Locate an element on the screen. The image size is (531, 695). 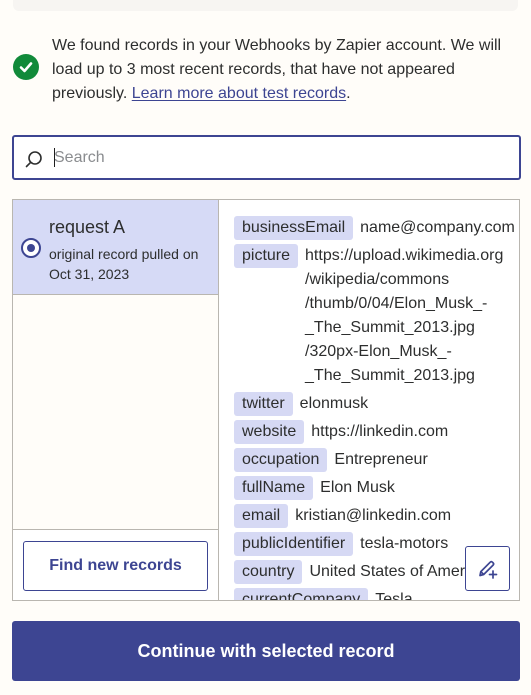
field-key: picture is located at coordinates (266, 256).